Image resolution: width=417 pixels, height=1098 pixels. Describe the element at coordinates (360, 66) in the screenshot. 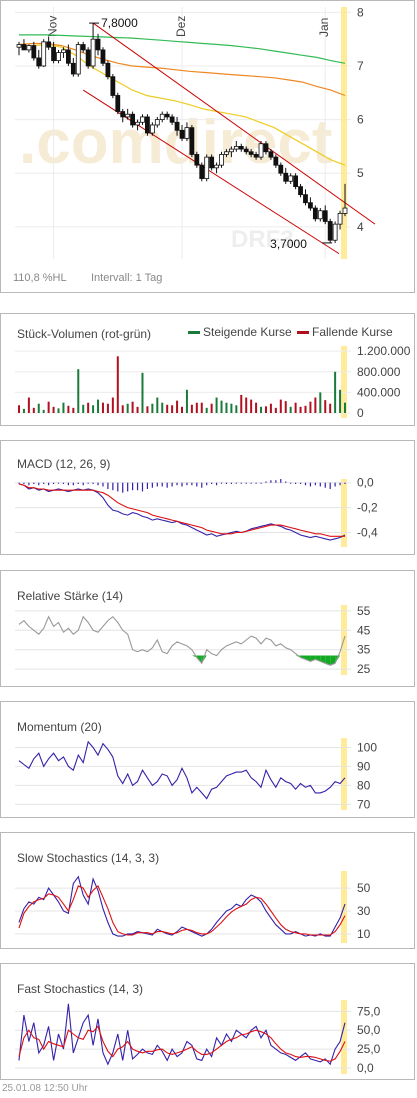

I see `y-tick-label: 7` at that location.